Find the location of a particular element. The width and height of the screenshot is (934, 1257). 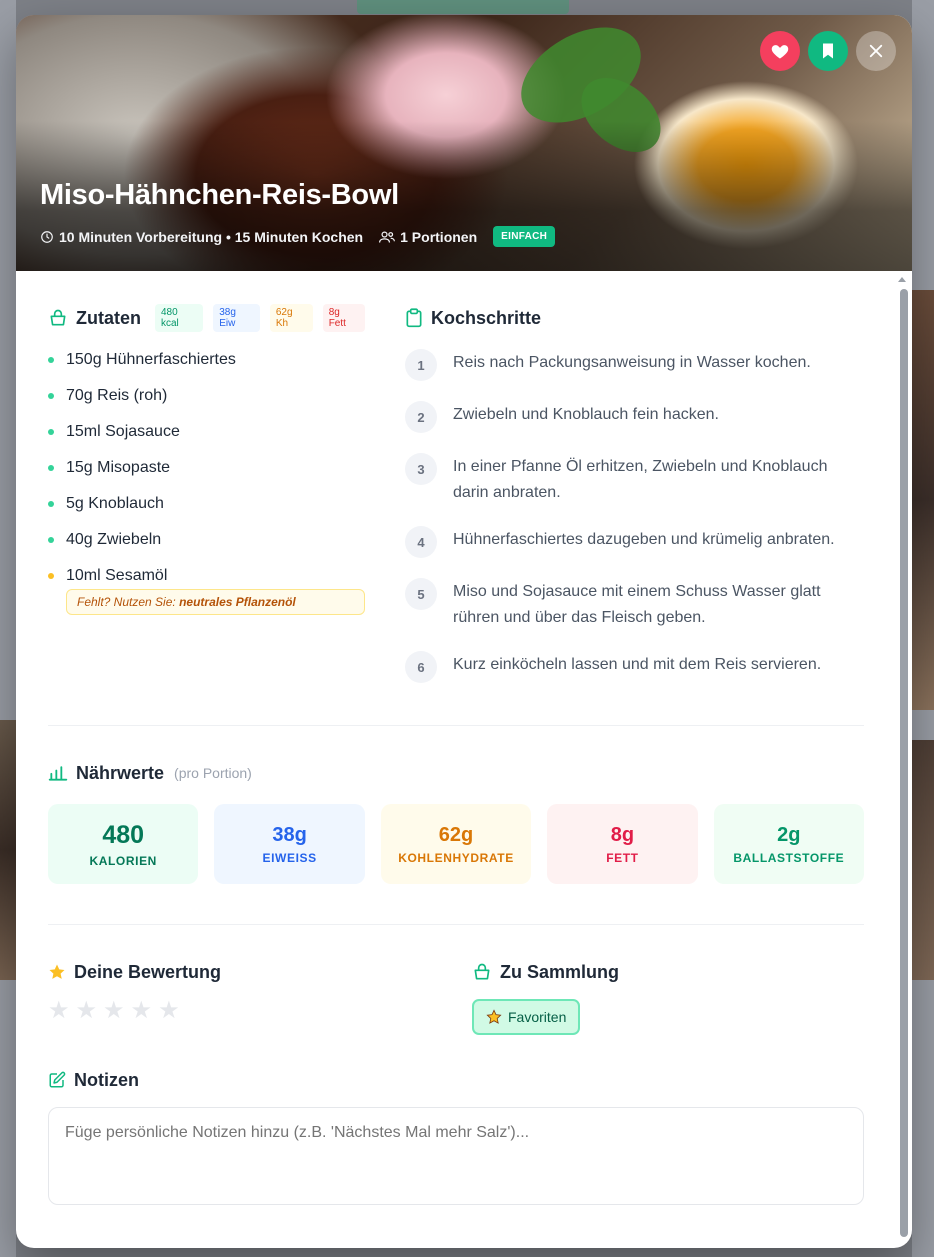

ingredient-text: 15ml Sojasauce is located at coordinates (123, 431).